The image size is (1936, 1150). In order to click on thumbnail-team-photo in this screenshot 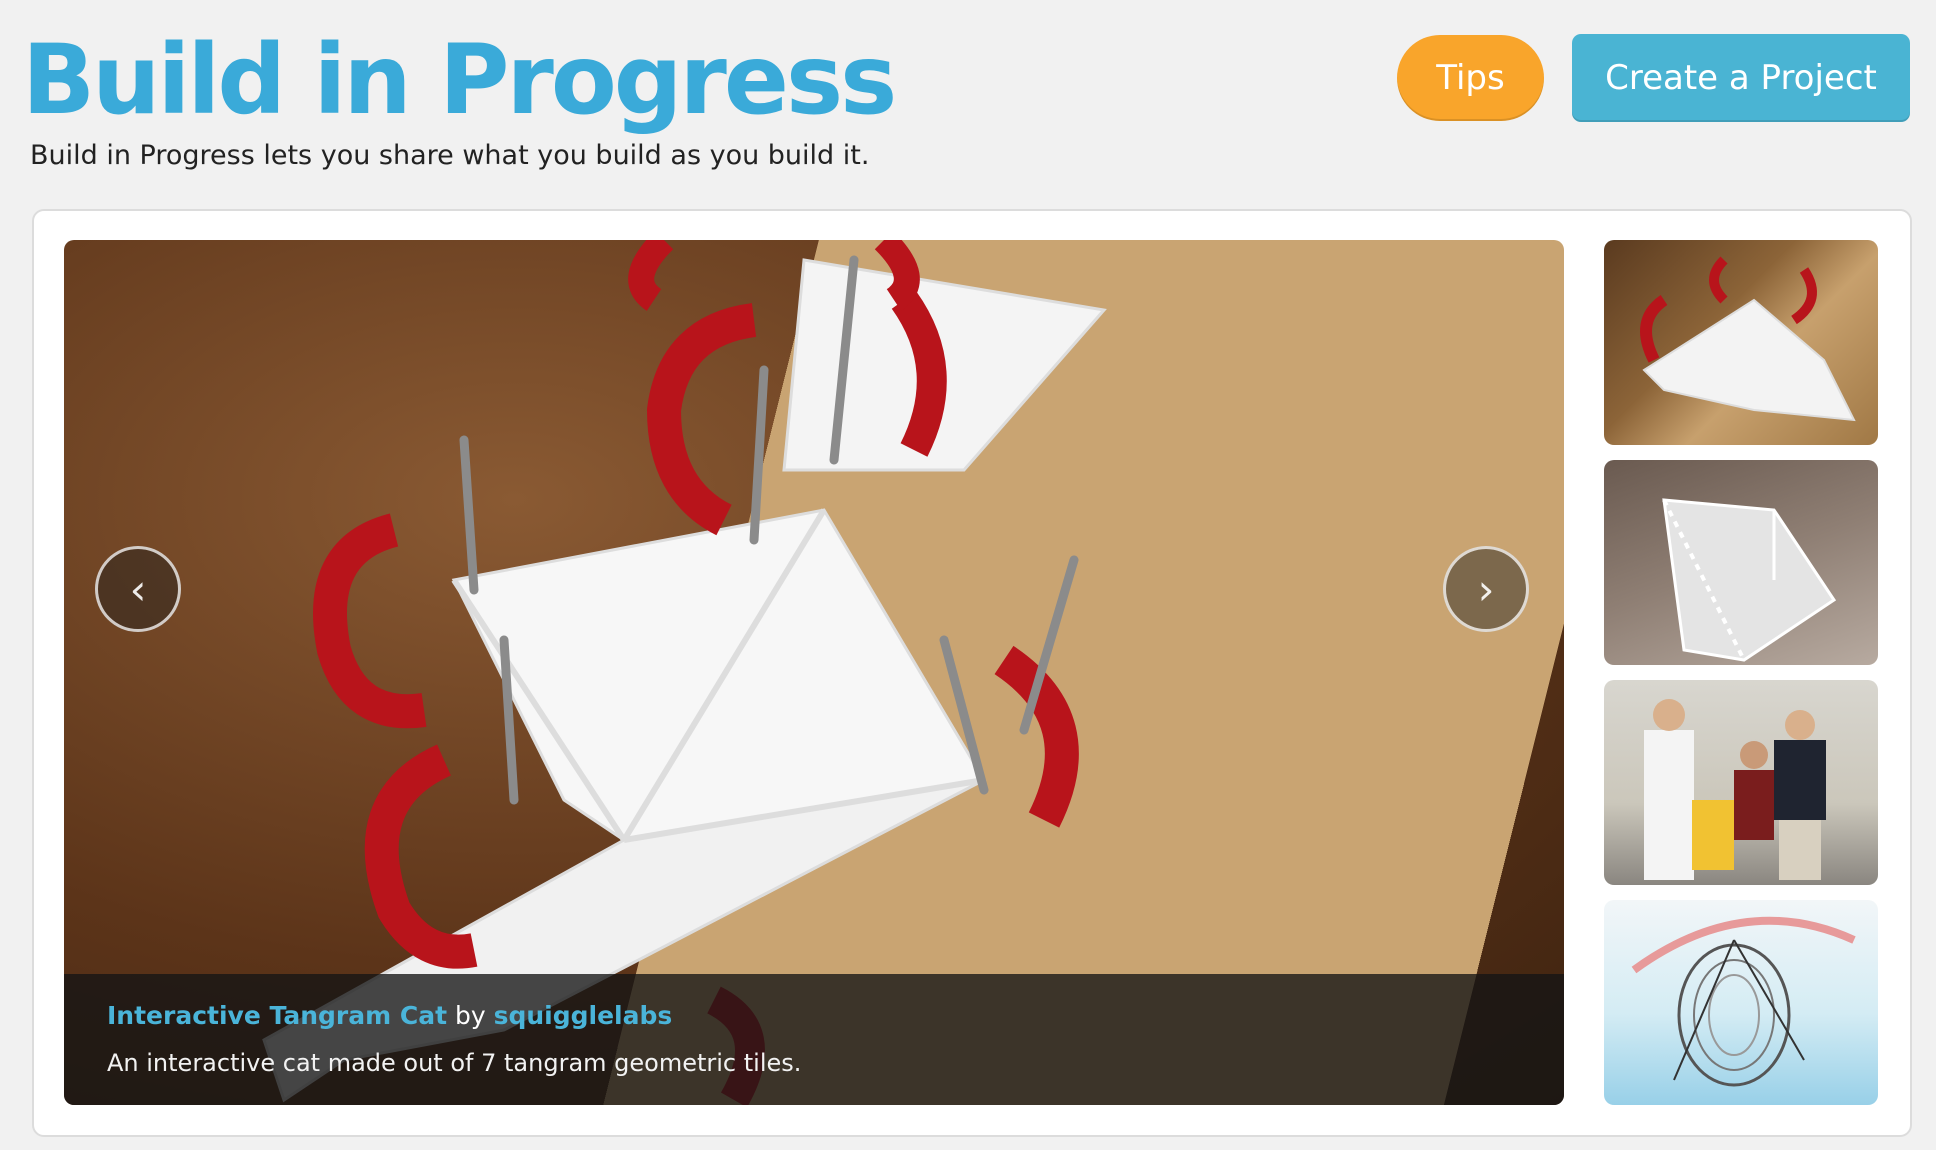, I will do `click(1741, 782)`.